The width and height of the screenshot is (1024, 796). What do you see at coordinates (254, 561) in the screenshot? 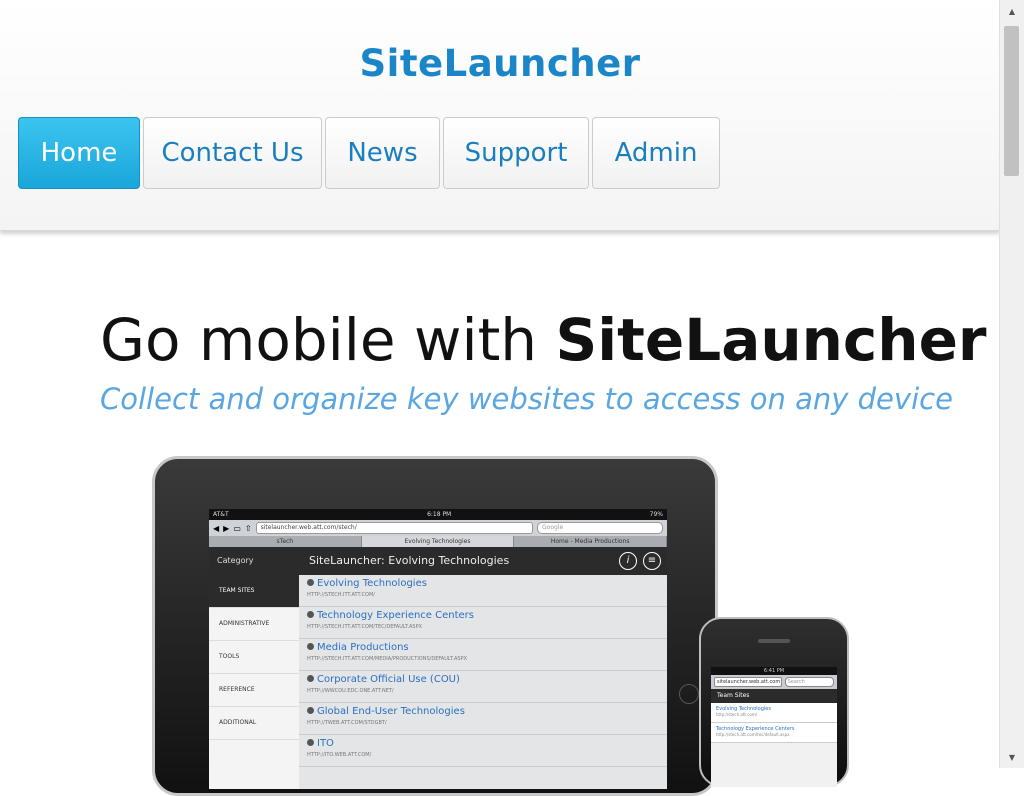
I see `tablet-sidebar-title: Category` at bounding box center [254, 561].